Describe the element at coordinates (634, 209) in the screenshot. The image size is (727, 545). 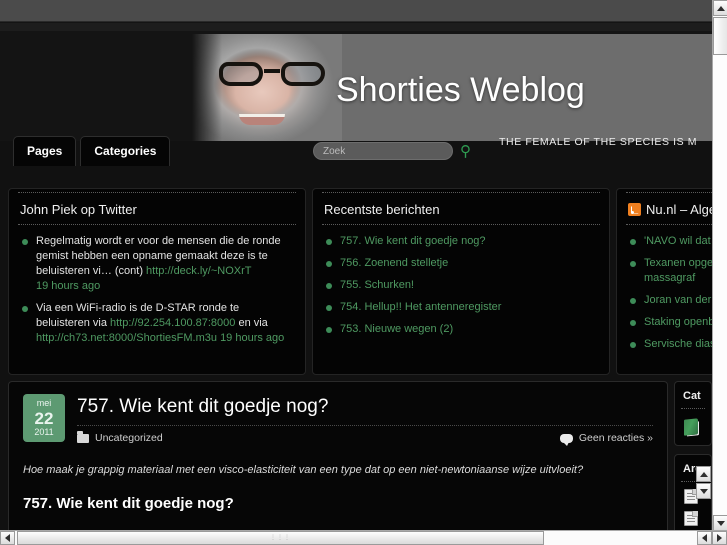
I see `rss-icon` at that location.